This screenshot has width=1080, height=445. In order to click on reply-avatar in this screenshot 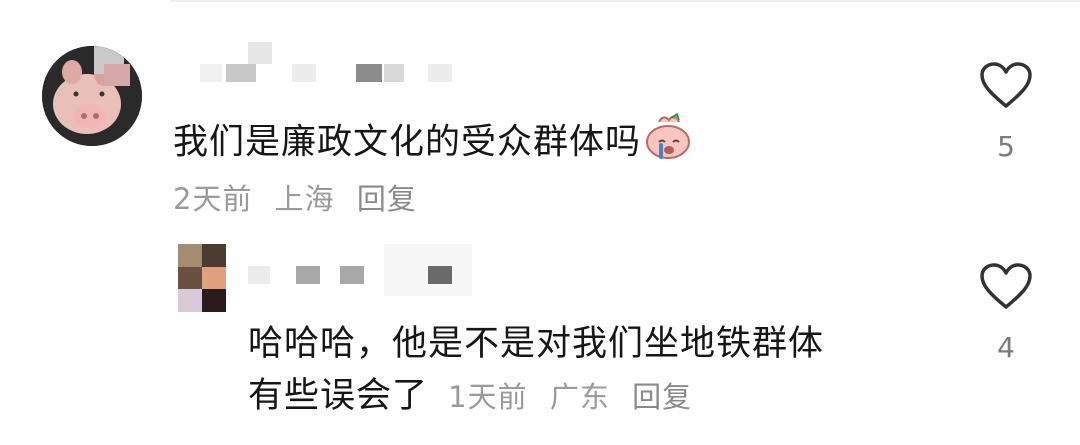, I will do `click(202, 278)`.